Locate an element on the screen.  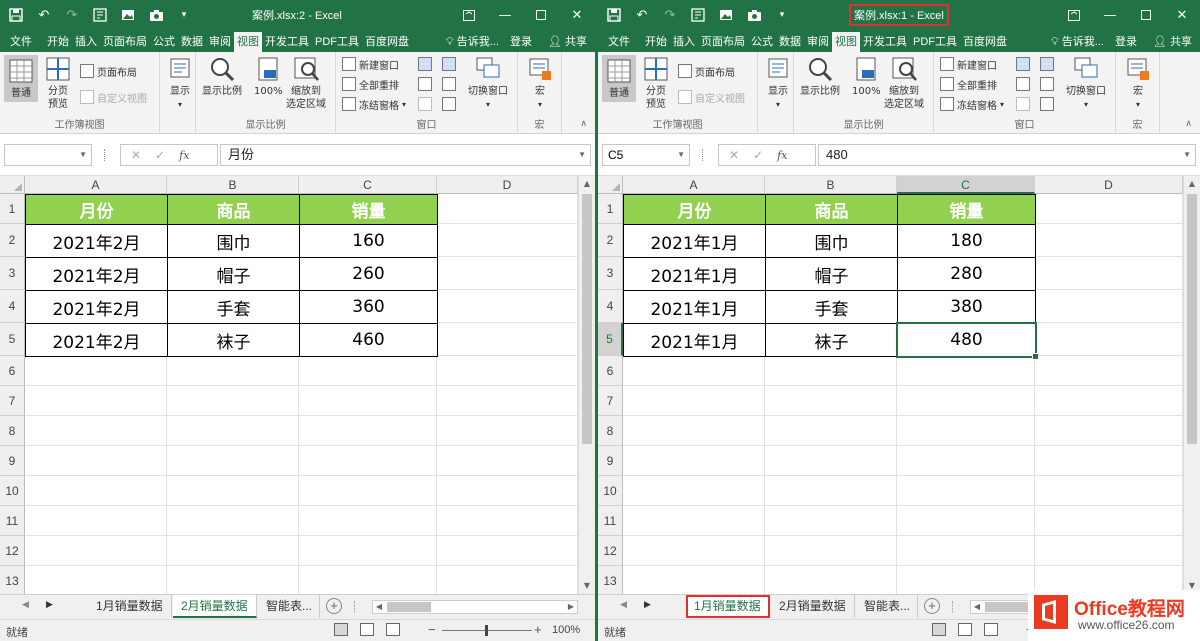
row-header-9: 9 is located at coordinates (12, 461).